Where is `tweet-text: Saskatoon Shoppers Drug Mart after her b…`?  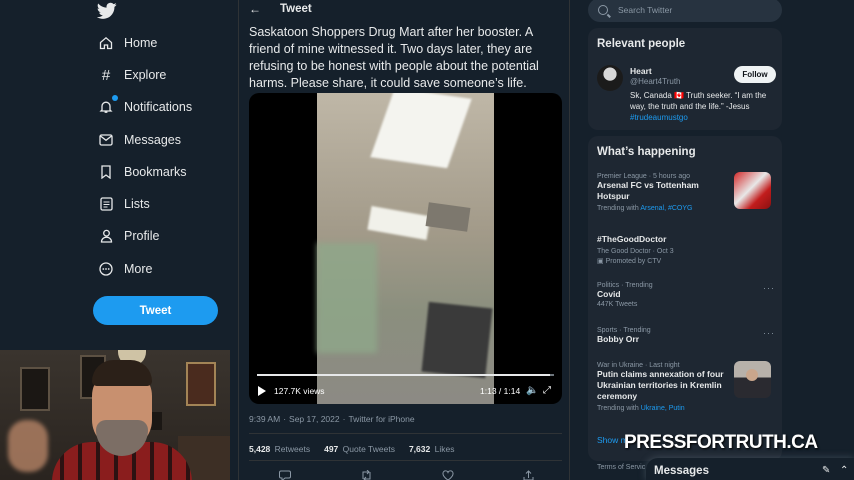
tweet-text: Saskatoon Shoppers Drug Mart after her b… is located at coordinates (394, 57).